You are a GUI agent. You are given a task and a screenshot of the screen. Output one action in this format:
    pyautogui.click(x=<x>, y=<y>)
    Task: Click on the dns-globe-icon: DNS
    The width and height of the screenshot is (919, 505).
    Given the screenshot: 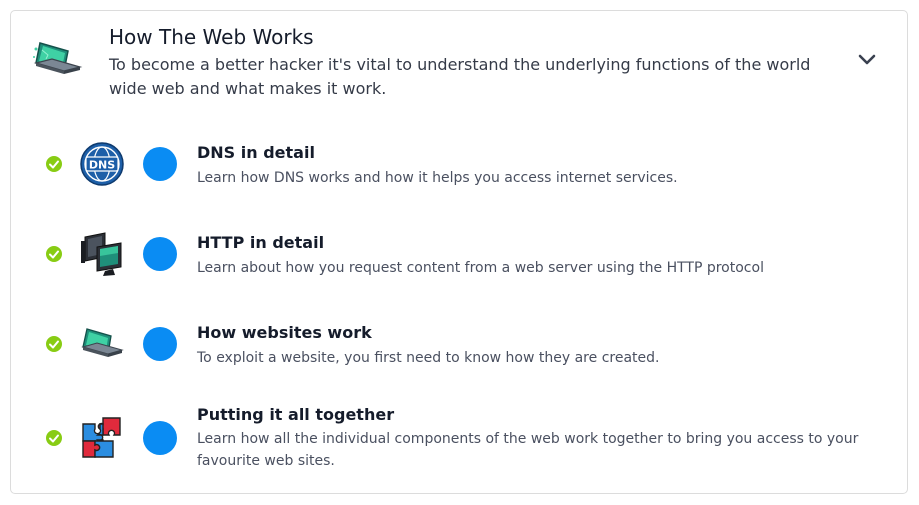 What is the action you would take?
    pyautogui.click(x=102, y=164)
    